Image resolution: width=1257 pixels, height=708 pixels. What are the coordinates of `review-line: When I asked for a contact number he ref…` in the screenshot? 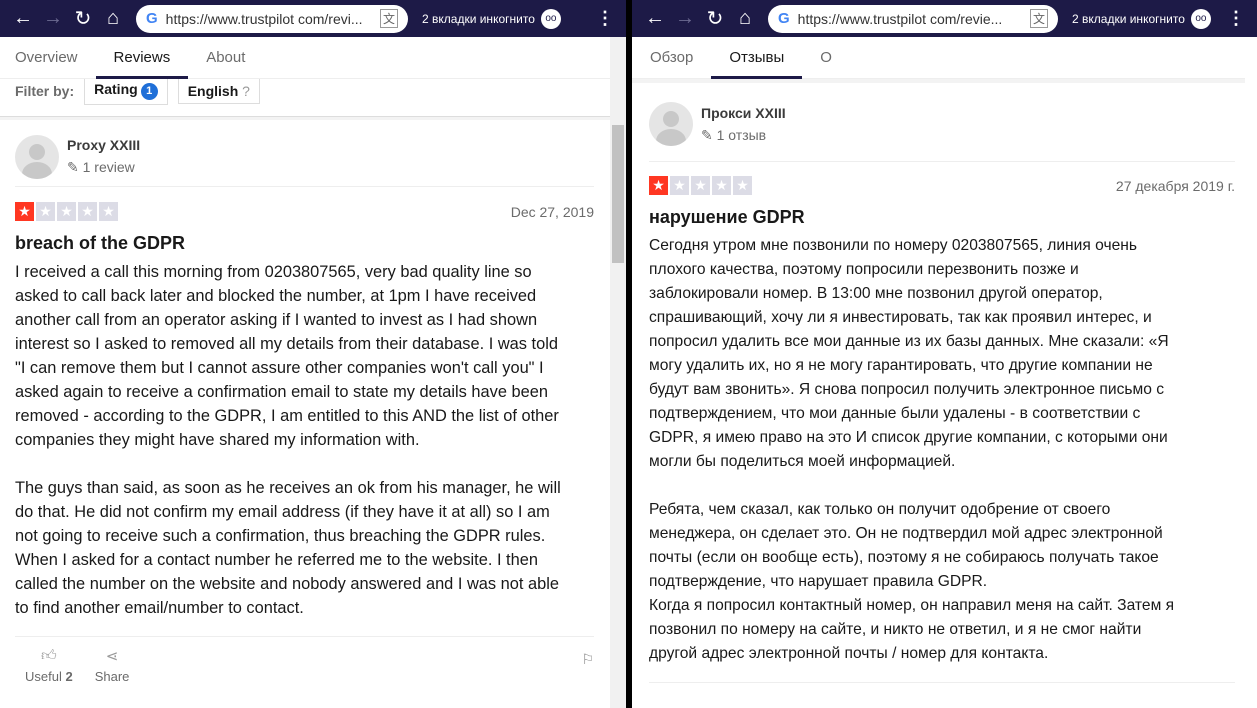 It's located at (276, 560).